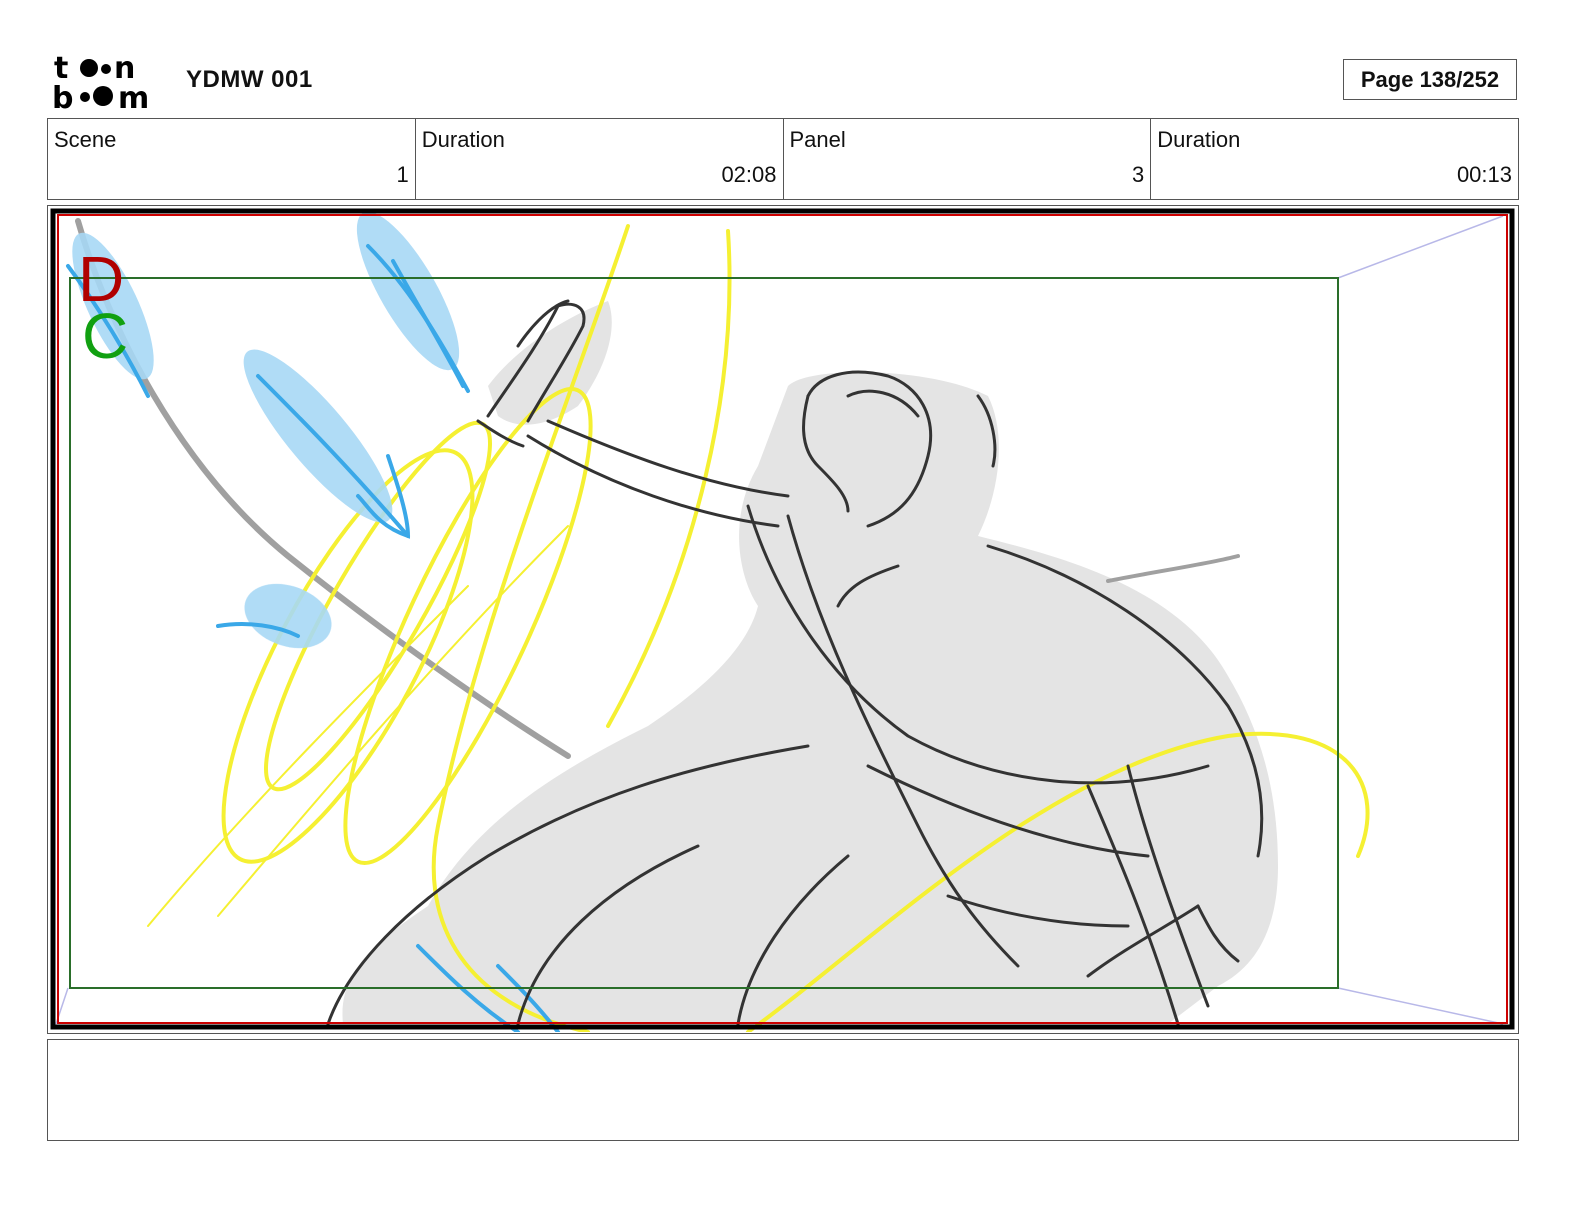 Image resolution: width=1584 pixels, height=1224 pixels. Describe the element at coordinates (1484, 174) in the screenshot. I see `panel-duration-value: 00:13` at that location.